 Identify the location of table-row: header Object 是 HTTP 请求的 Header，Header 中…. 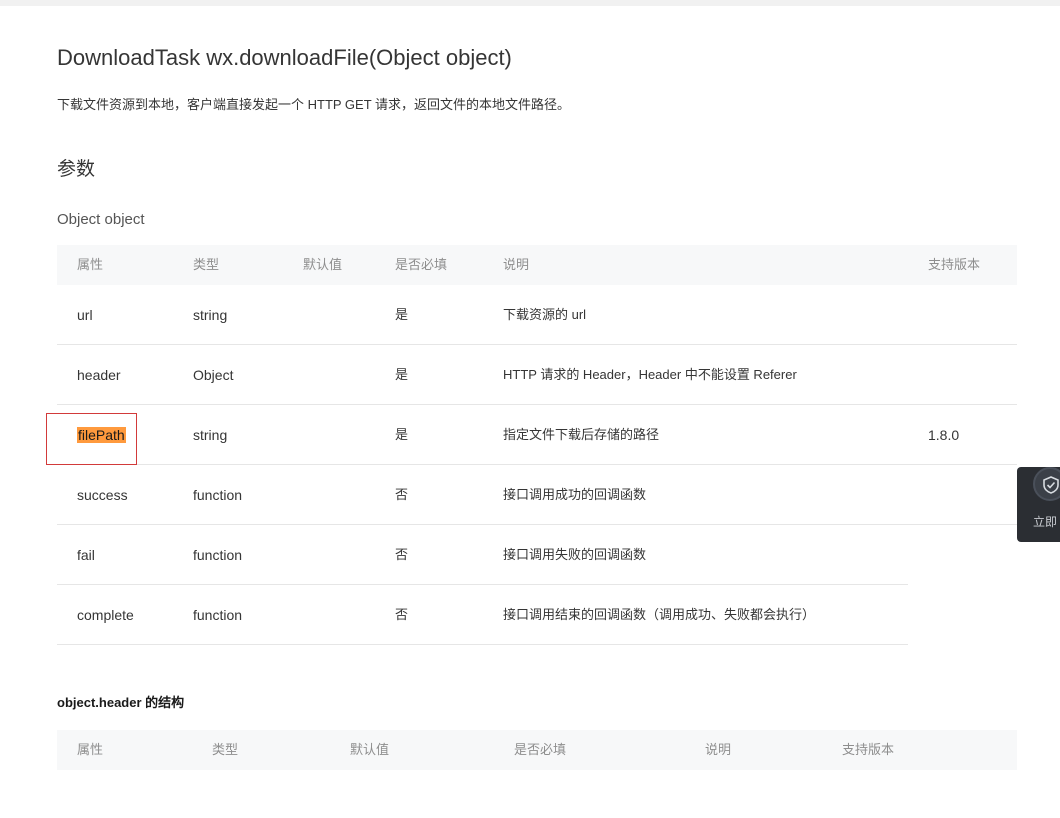
(537, 375).